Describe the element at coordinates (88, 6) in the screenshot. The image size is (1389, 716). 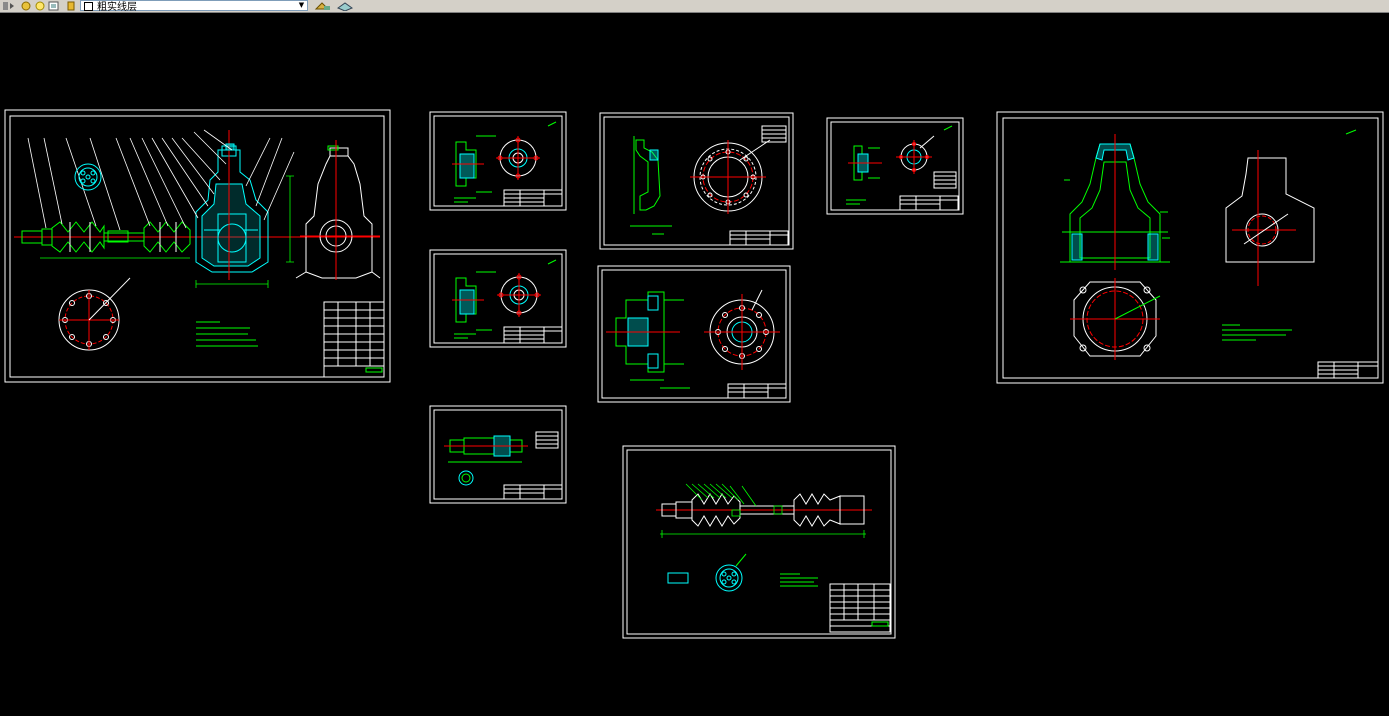
I see `layer-color-swatch` at that location.